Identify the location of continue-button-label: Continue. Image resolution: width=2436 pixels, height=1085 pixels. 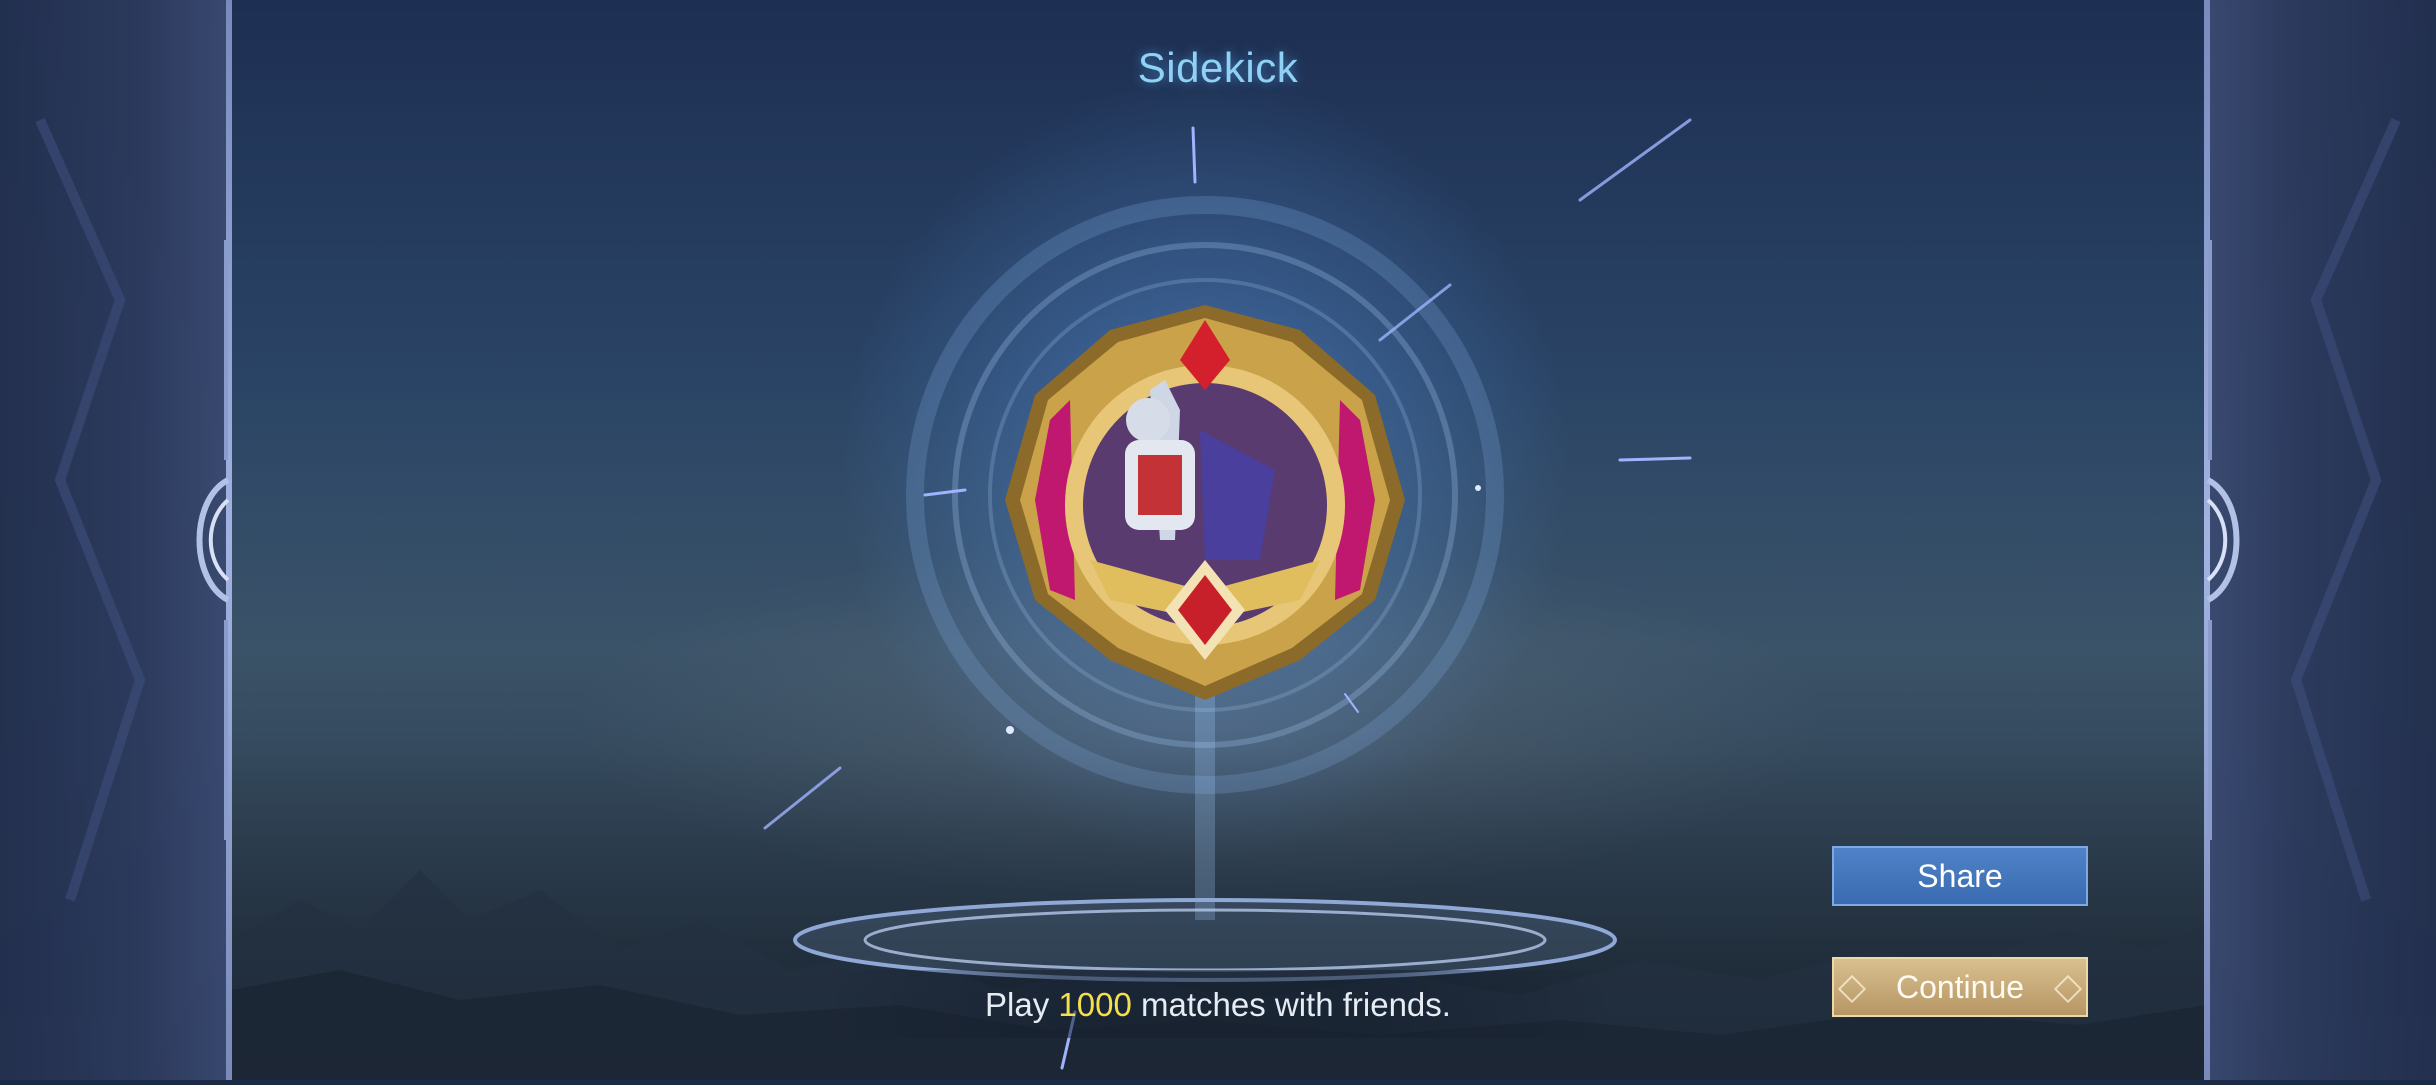
(1960, 986).